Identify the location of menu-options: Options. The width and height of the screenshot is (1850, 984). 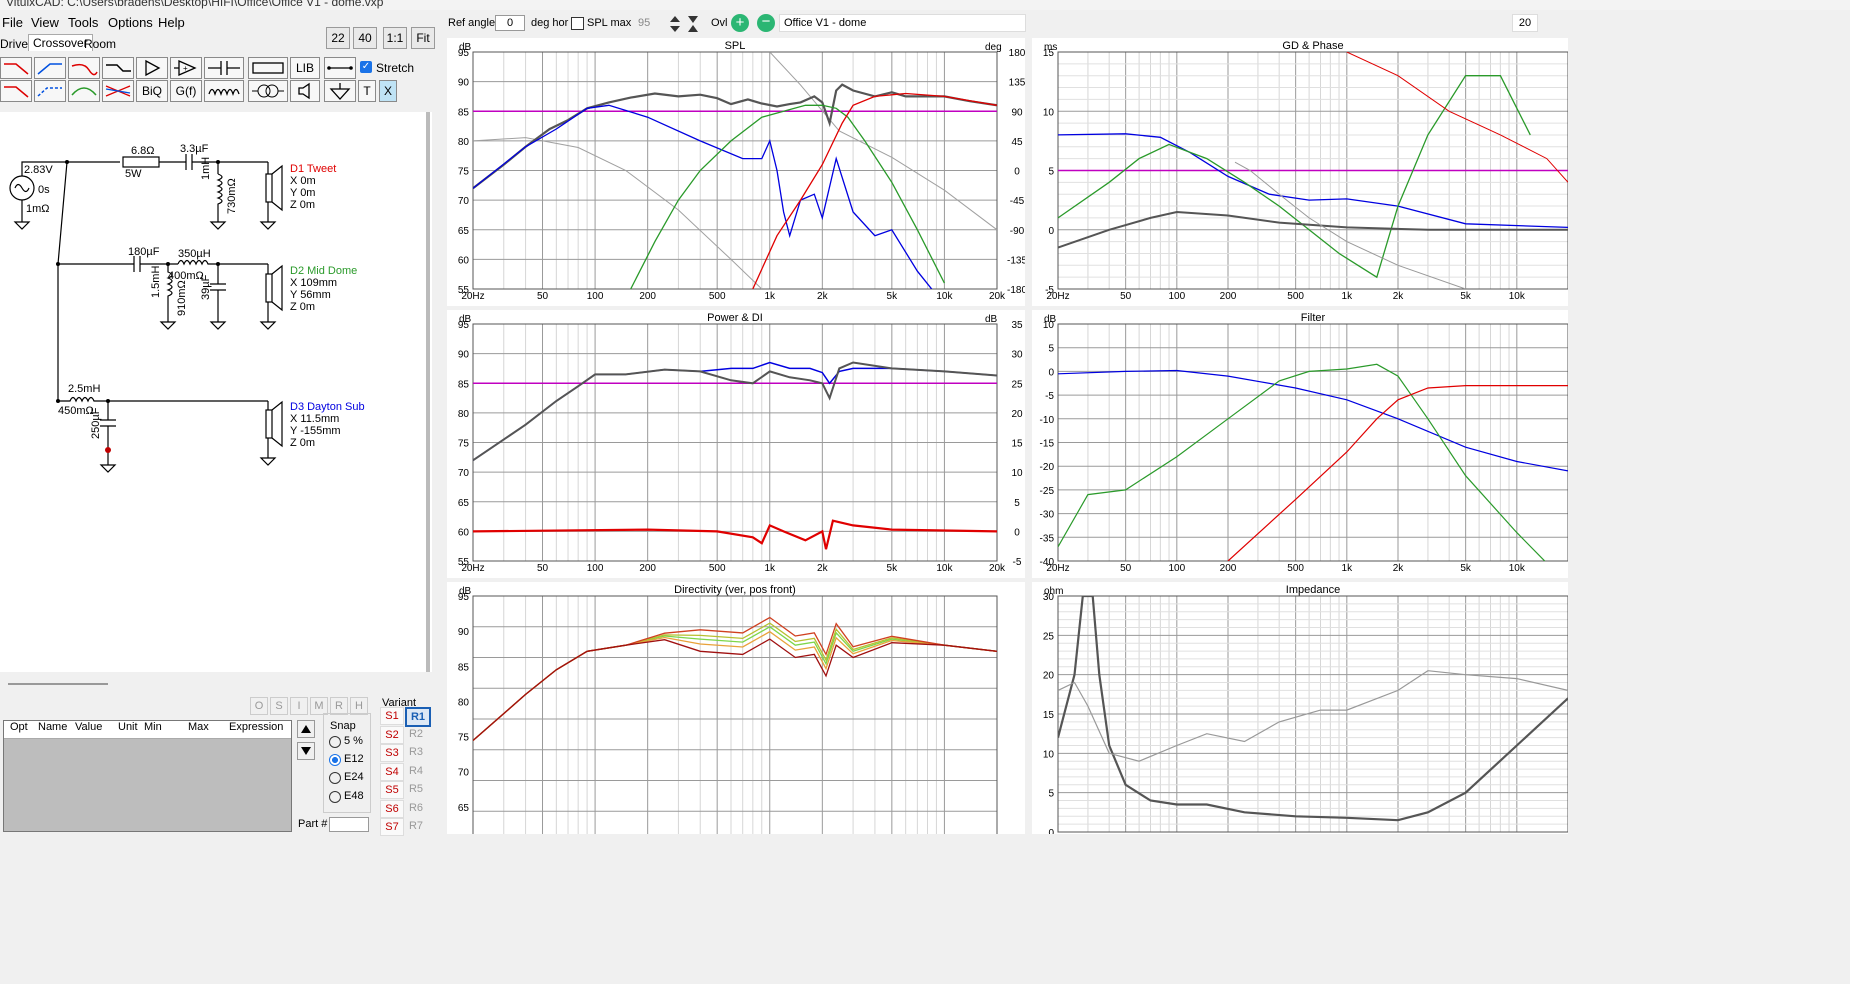
(130, 22).